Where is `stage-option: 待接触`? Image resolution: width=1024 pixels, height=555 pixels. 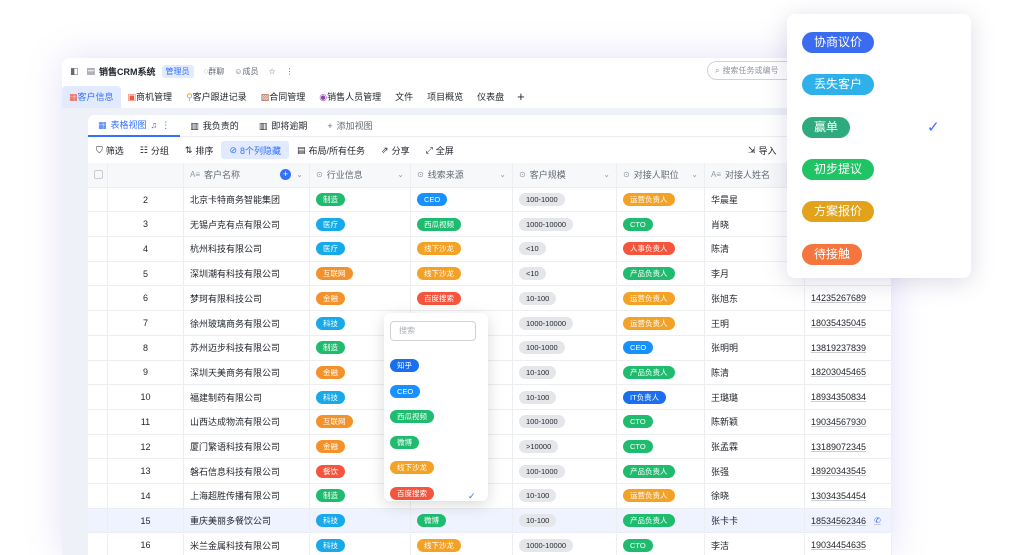 stage-option: 待接触 is located at coordinates (832, 254).